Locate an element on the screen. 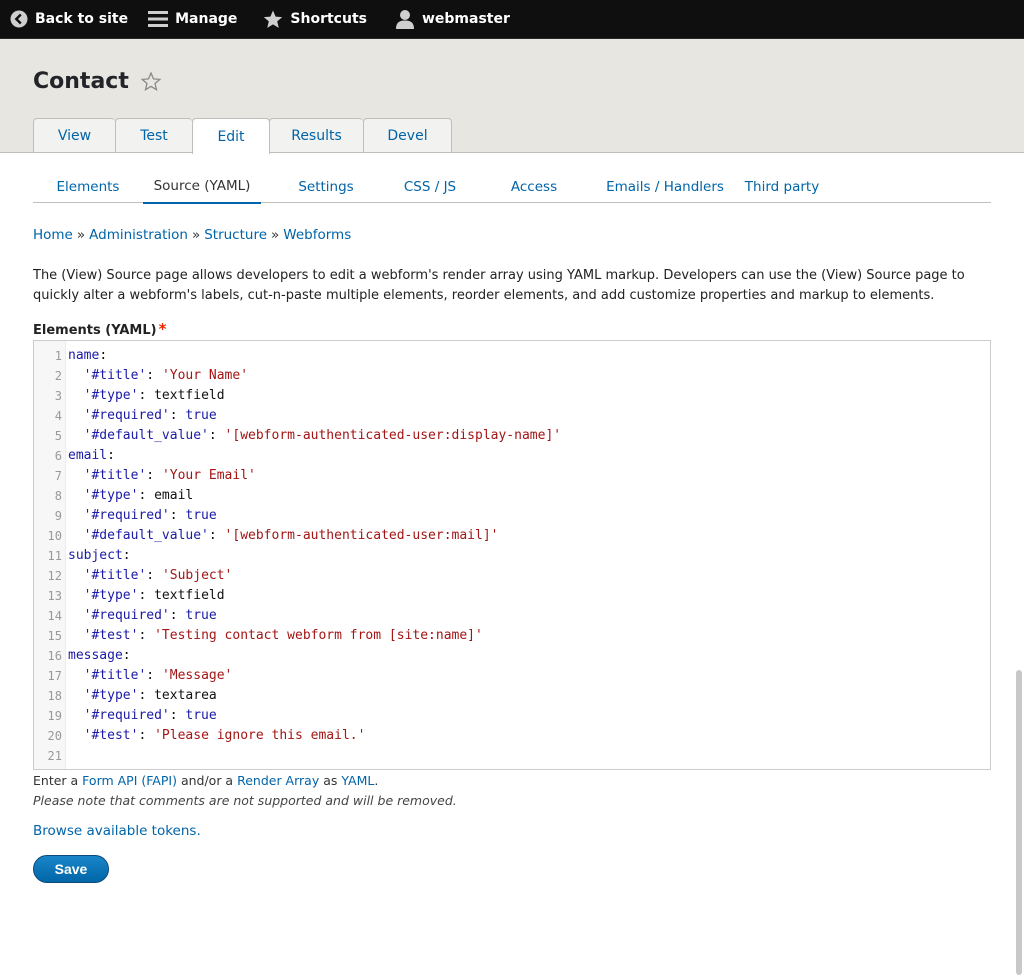  code-token: '#default_value' is located at coordinates (146, 535).